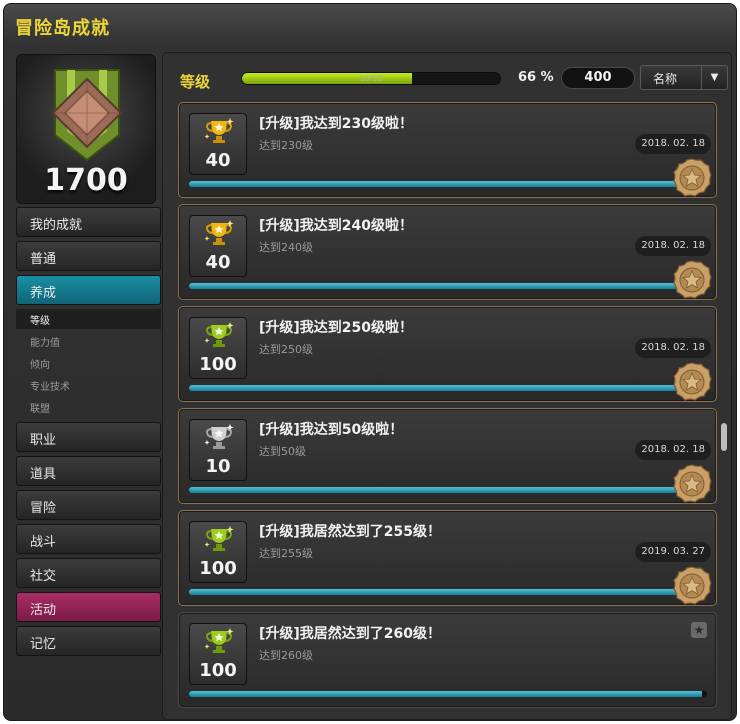 The image size is (740, 724). What do you see at coordinates (336, 328) in the screenshot?
I see `achievement-title: [升级]我达到250级啦！` at bounding box center [336, 328].